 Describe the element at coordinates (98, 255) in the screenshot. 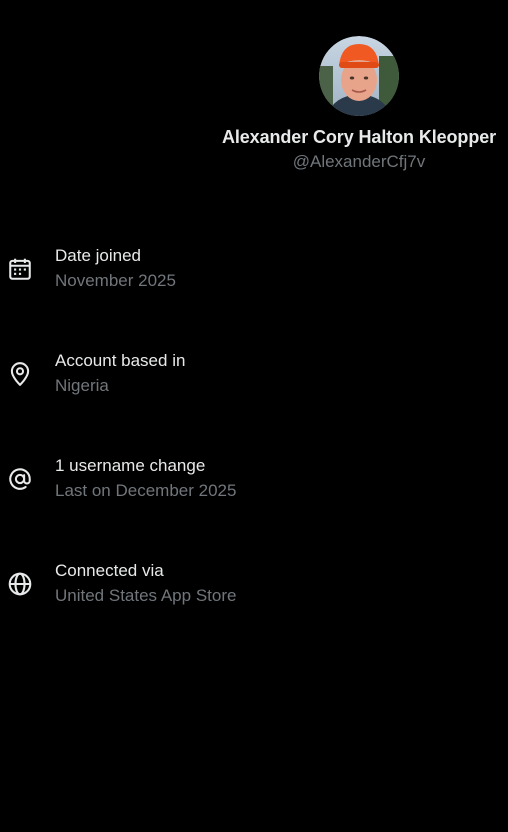

I see `info-title: Date joined` at that location.